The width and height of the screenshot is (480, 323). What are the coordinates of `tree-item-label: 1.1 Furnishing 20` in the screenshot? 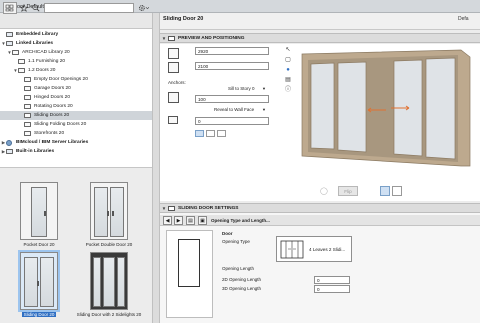 It's located at (47, 61).